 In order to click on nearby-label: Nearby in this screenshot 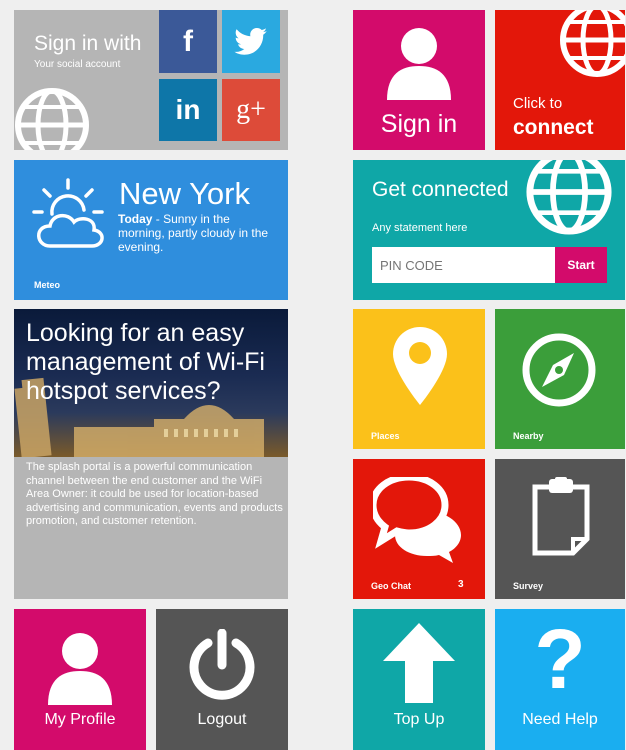, I will do `click(528, 436)`.